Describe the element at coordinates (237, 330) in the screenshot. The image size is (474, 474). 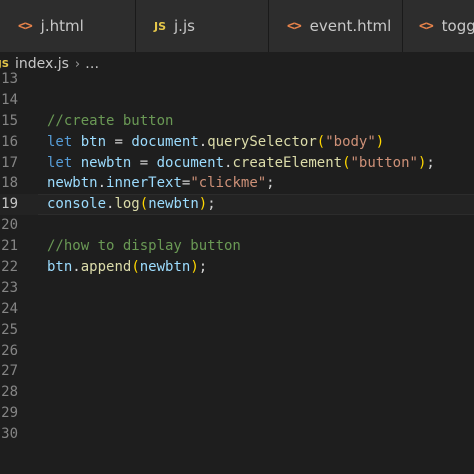
I see `code-line: 25` at that location.